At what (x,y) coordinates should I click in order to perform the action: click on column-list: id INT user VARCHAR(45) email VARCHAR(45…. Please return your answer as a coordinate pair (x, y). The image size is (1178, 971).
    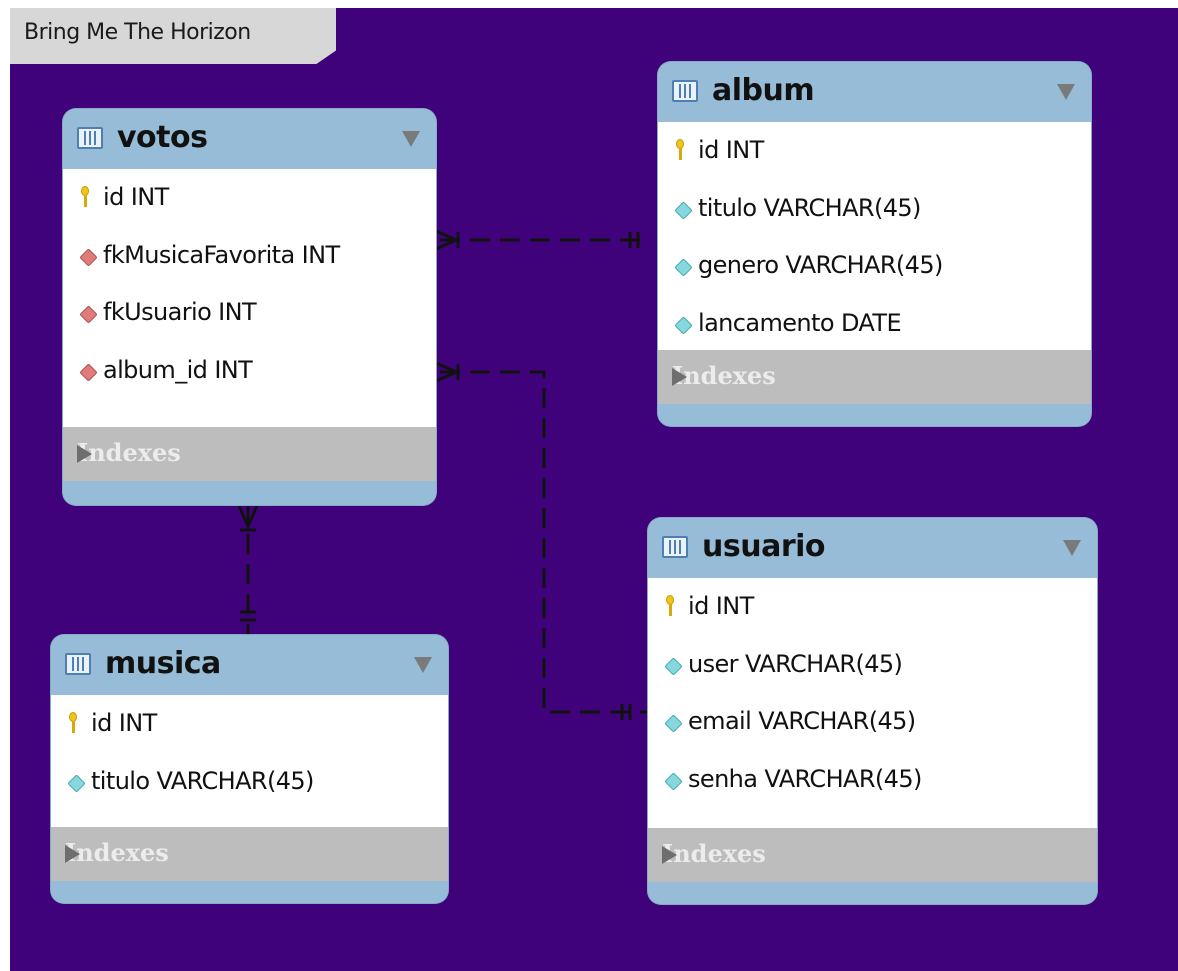
    Looking at the image, I should click on (872, 703).